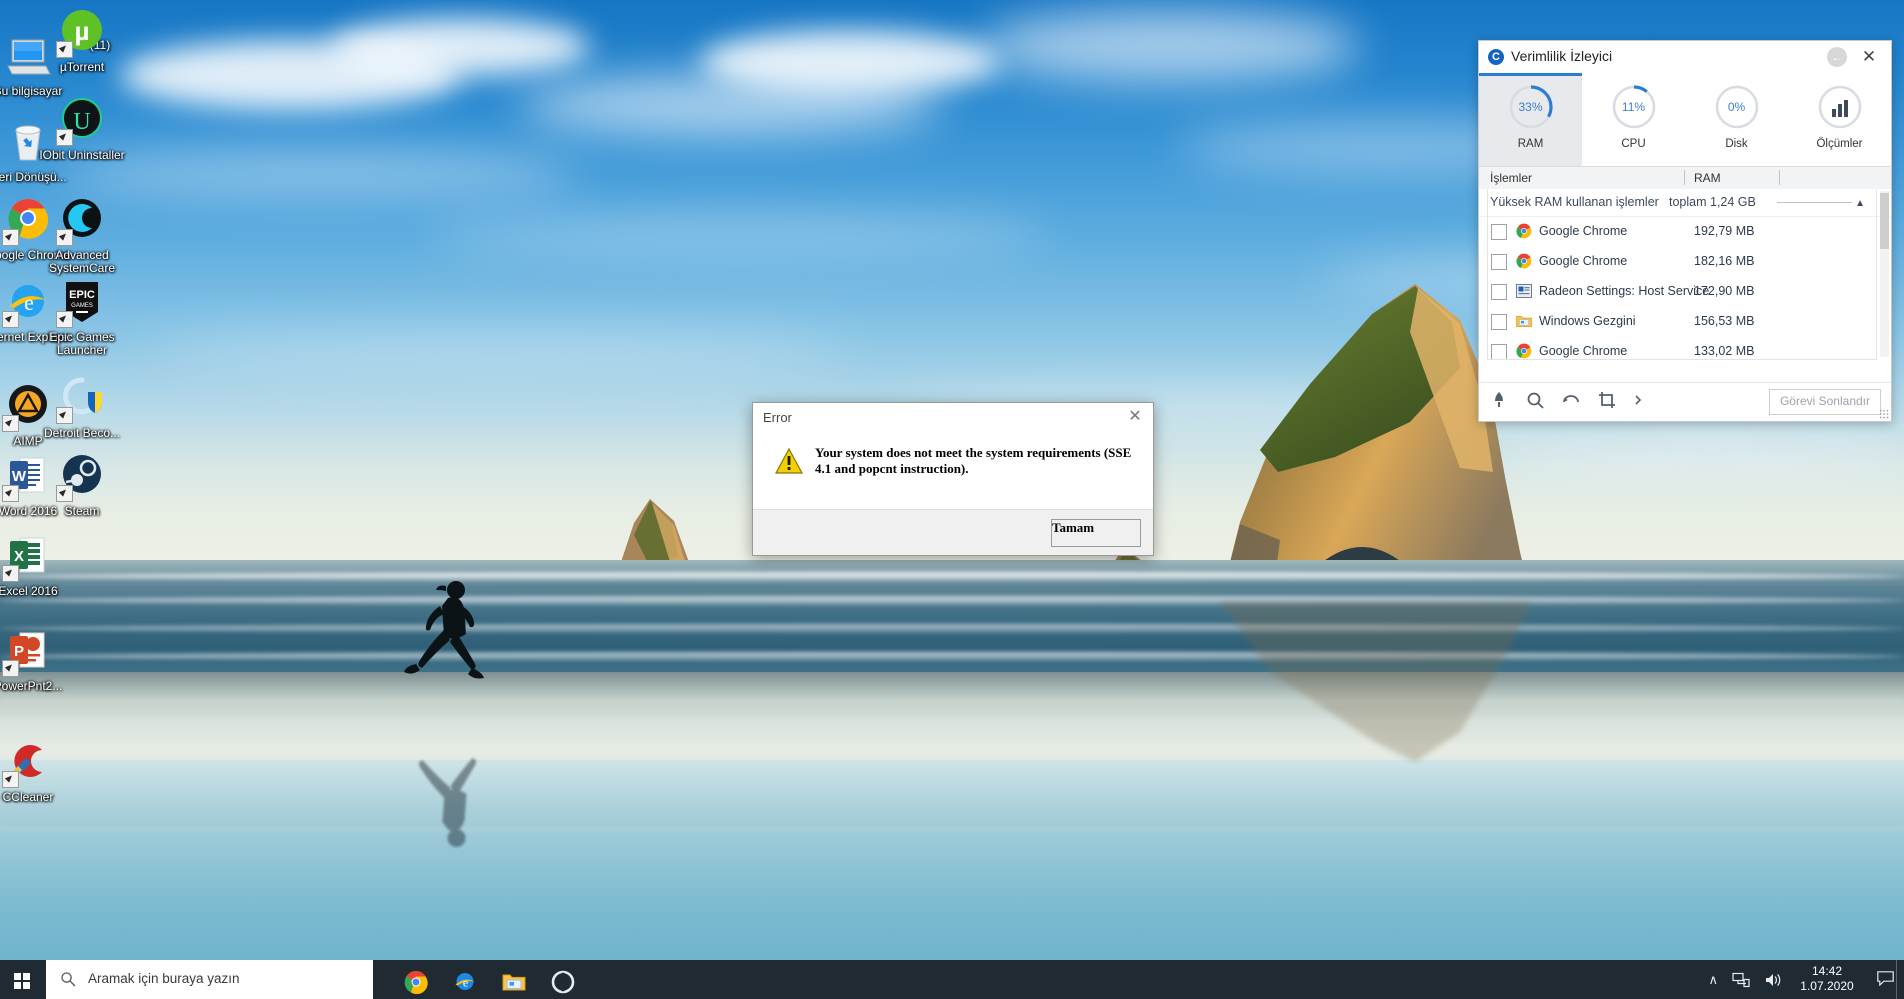 The height and width of the screenshot is (999, 1904). Describe the element at coordinates (19, 476) in the screenshot. I see `svg-text: W` at that location.